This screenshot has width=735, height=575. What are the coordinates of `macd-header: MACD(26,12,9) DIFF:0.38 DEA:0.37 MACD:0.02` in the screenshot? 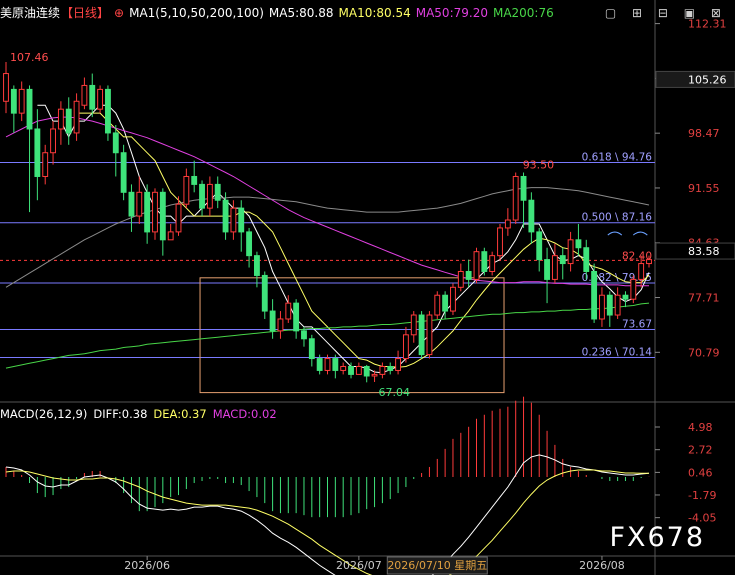 It's located at (141, 414).